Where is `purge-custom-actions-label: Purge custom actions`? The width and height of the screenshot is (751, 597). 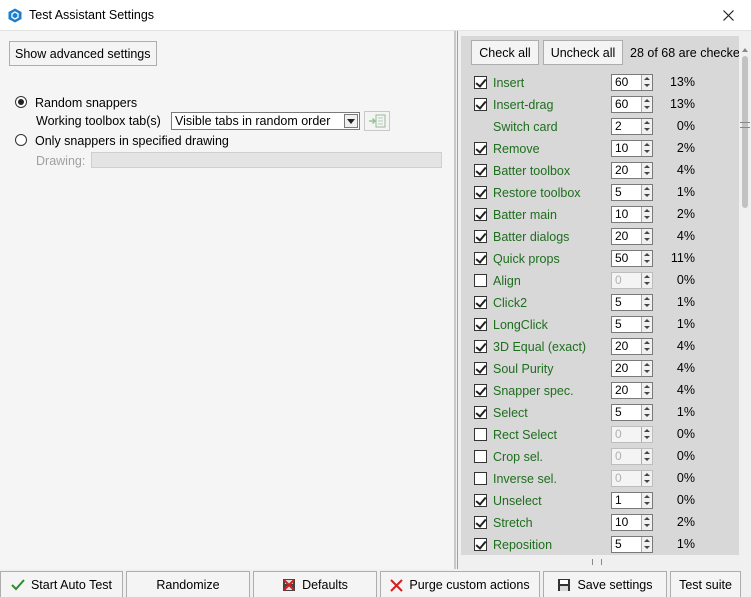 purge-custom-actions-label: Purge custom actions is located at coordinates (469, 585).